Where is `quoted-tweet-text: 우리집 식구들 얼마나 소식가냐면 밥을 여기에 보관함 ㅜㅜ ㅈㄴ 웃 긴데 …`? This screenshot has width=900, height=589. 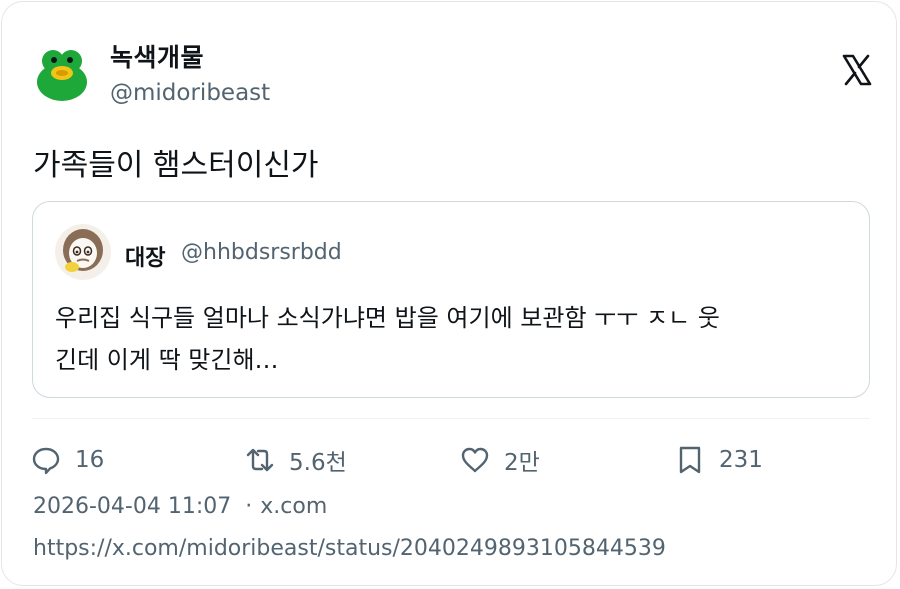
quoted-tweet-text: 우리집 식구들 얼마나 소식가냐면 밥을 여기에 보관함 ㅜㅜ ㅈㄴ 웃 긴데 … is located at coordinates (455, 339).